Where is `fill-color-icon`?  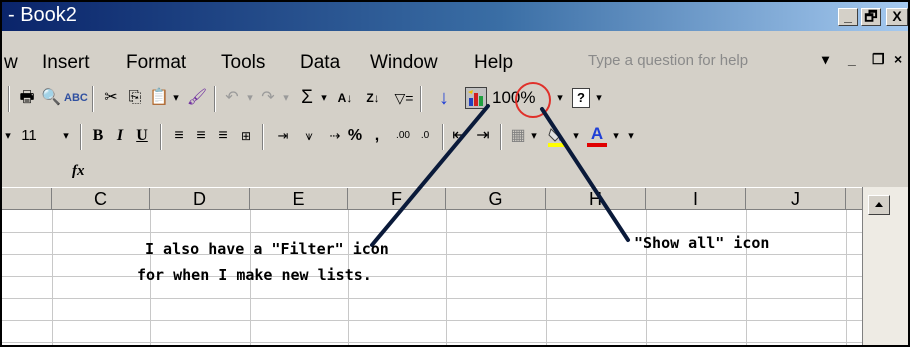
fill-color-icon is located at coordinates (557, 136).